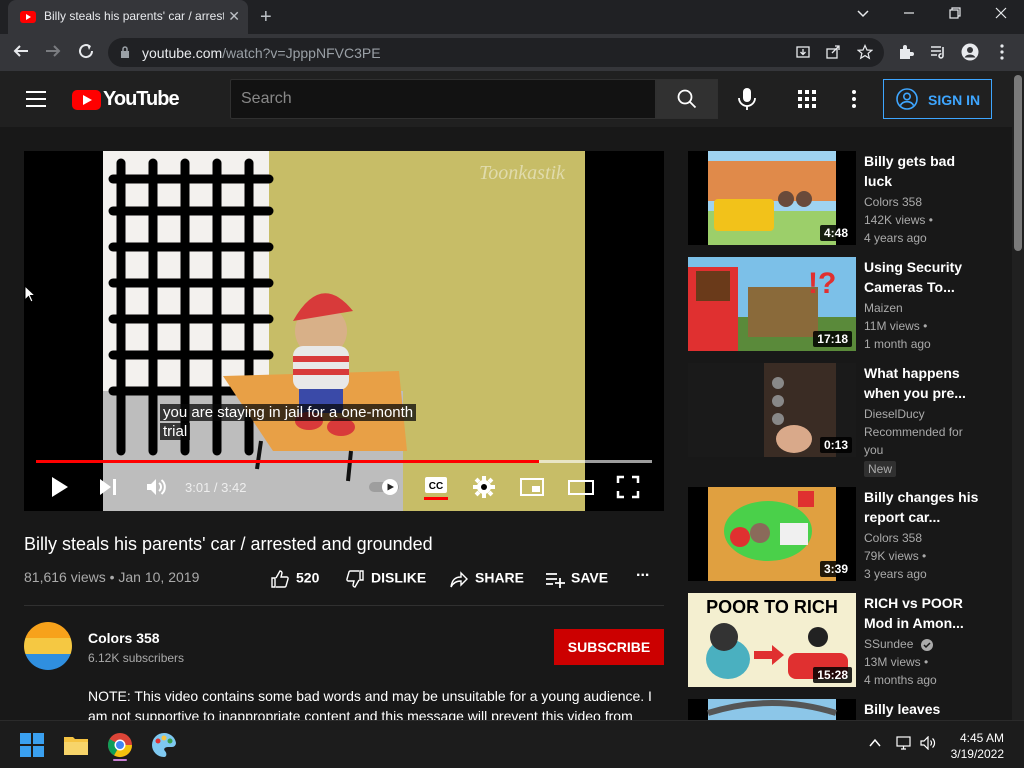 The height and width of the screenshot is (768, 1024). What do you see at coordinates (977, 746) in the screenshot?
I see `taskbar-clock: 4:45 AM 3/19/2022` at bounding box center [977, 746].